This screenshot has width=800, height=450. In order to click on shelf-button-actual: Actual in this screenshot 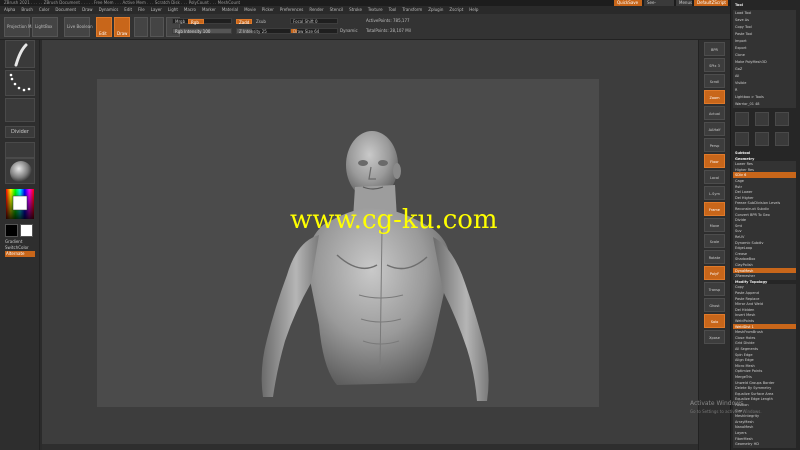, I will do `click(714, 113)`.